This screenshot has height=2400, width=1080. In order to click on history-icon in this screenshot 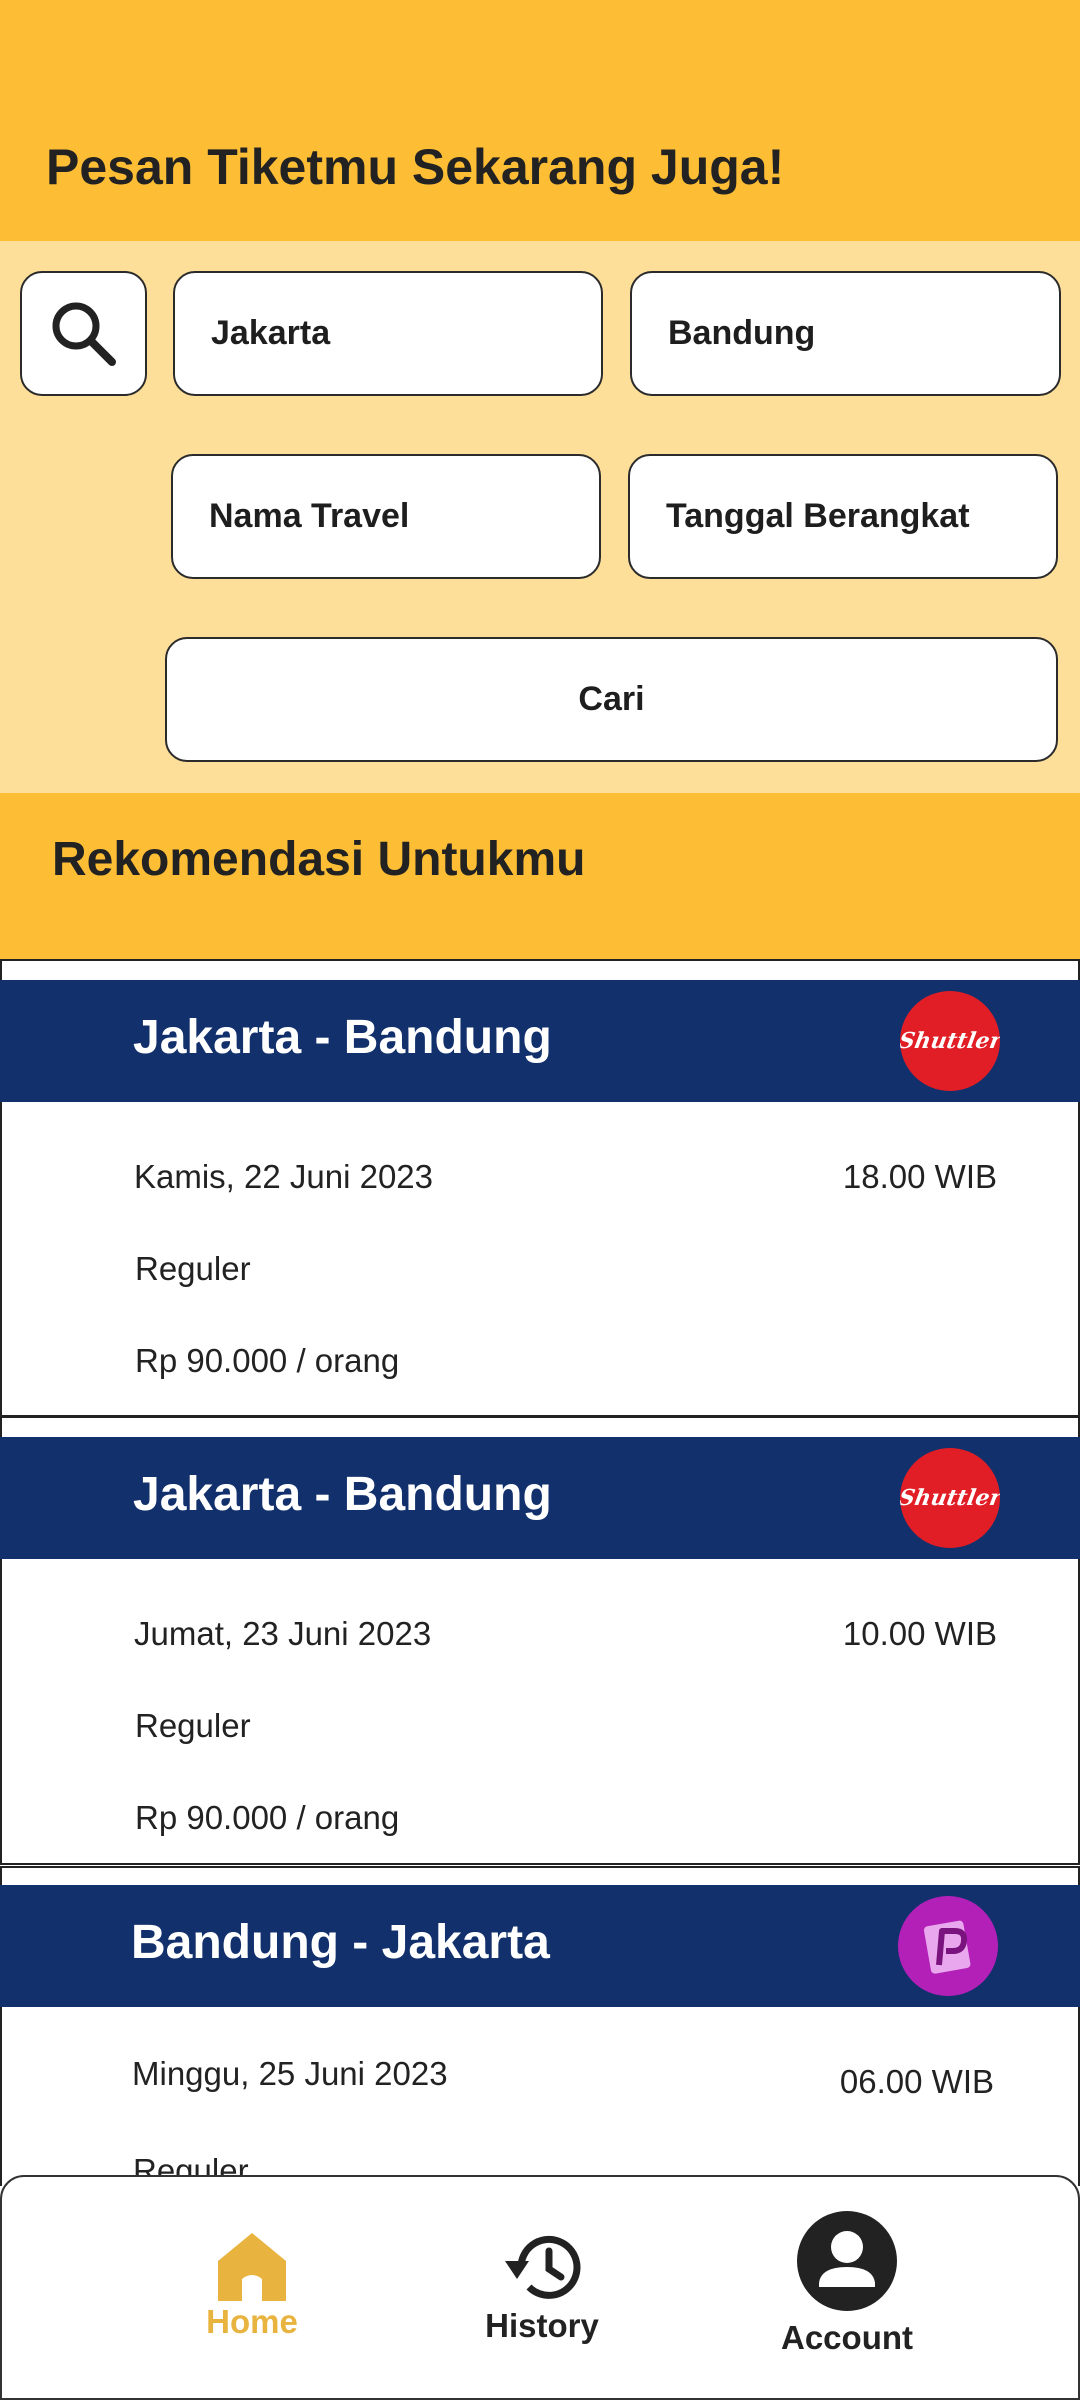, I will do `click(543, 2267)`.